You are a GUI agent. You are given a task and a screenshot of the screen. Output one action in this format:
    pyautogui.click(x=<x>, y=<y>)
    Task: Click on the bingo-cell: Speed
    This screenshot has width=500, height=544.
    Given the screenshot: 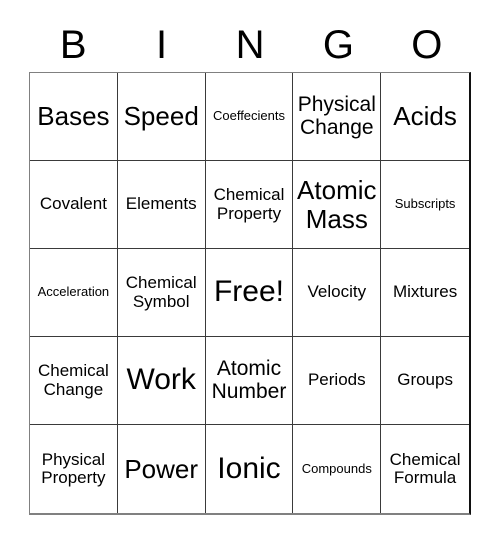 What is the action you would take?
    pyautogui.click(x=161, y=117)
    